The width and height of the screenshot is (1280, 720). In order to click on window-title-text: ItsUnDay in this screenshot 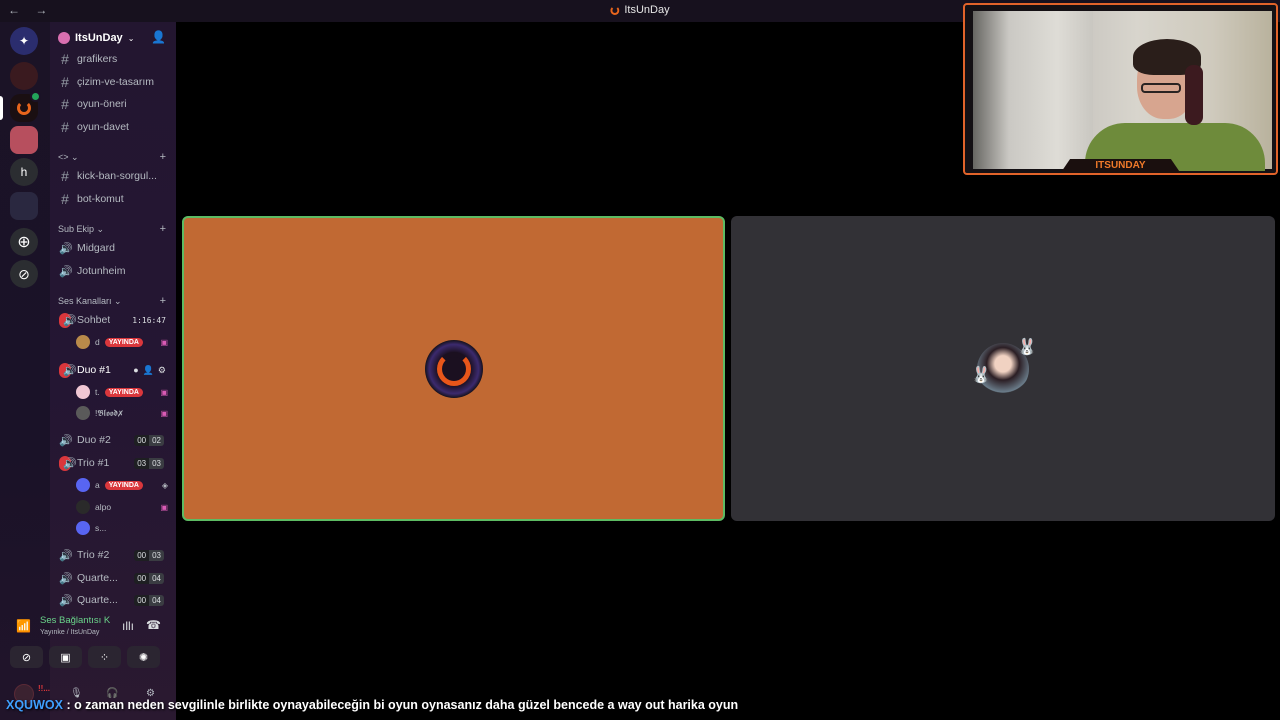, I will do `click(647, 10)`.